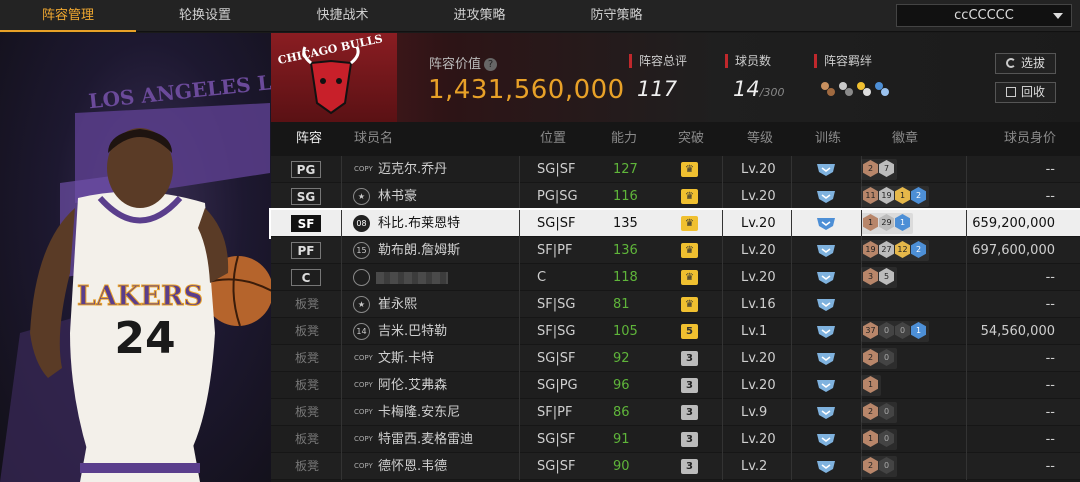 The image size is (1080, 482). I want to click on tab-lineup-management: 阵容管理, so click(68, 16).